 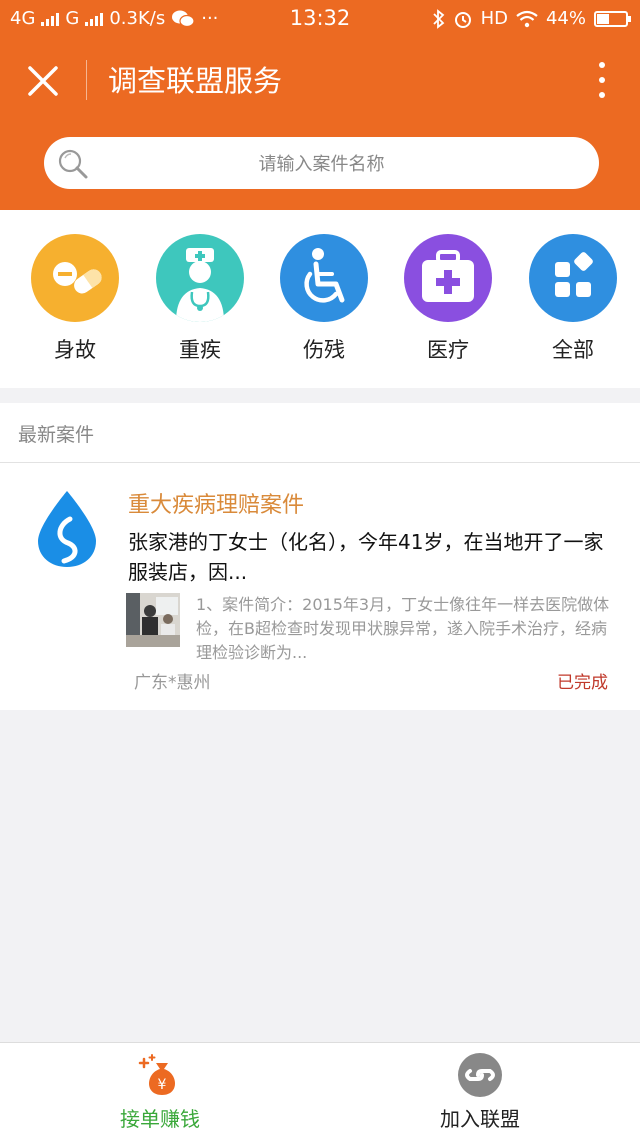 What do you see at coordinates (216, 505) in the screenshot?
I see `case-title: 重大疾病理赔案件` at bounding box center [216, 505].